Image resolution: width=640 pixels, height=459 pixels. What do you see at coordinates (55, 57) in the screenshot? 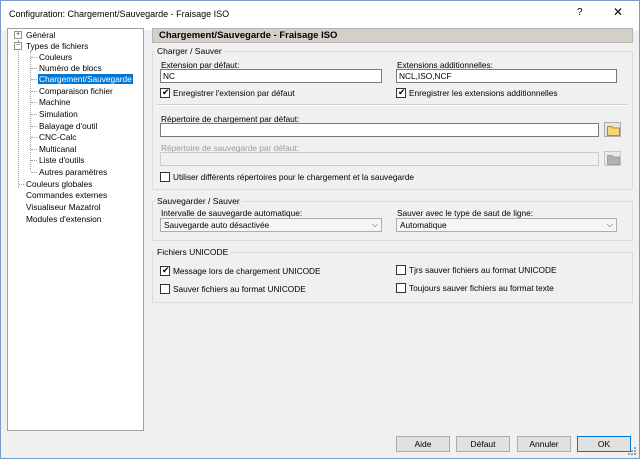
I see `tree-item-colors: Couleurs` at bounding box center [55, 57].